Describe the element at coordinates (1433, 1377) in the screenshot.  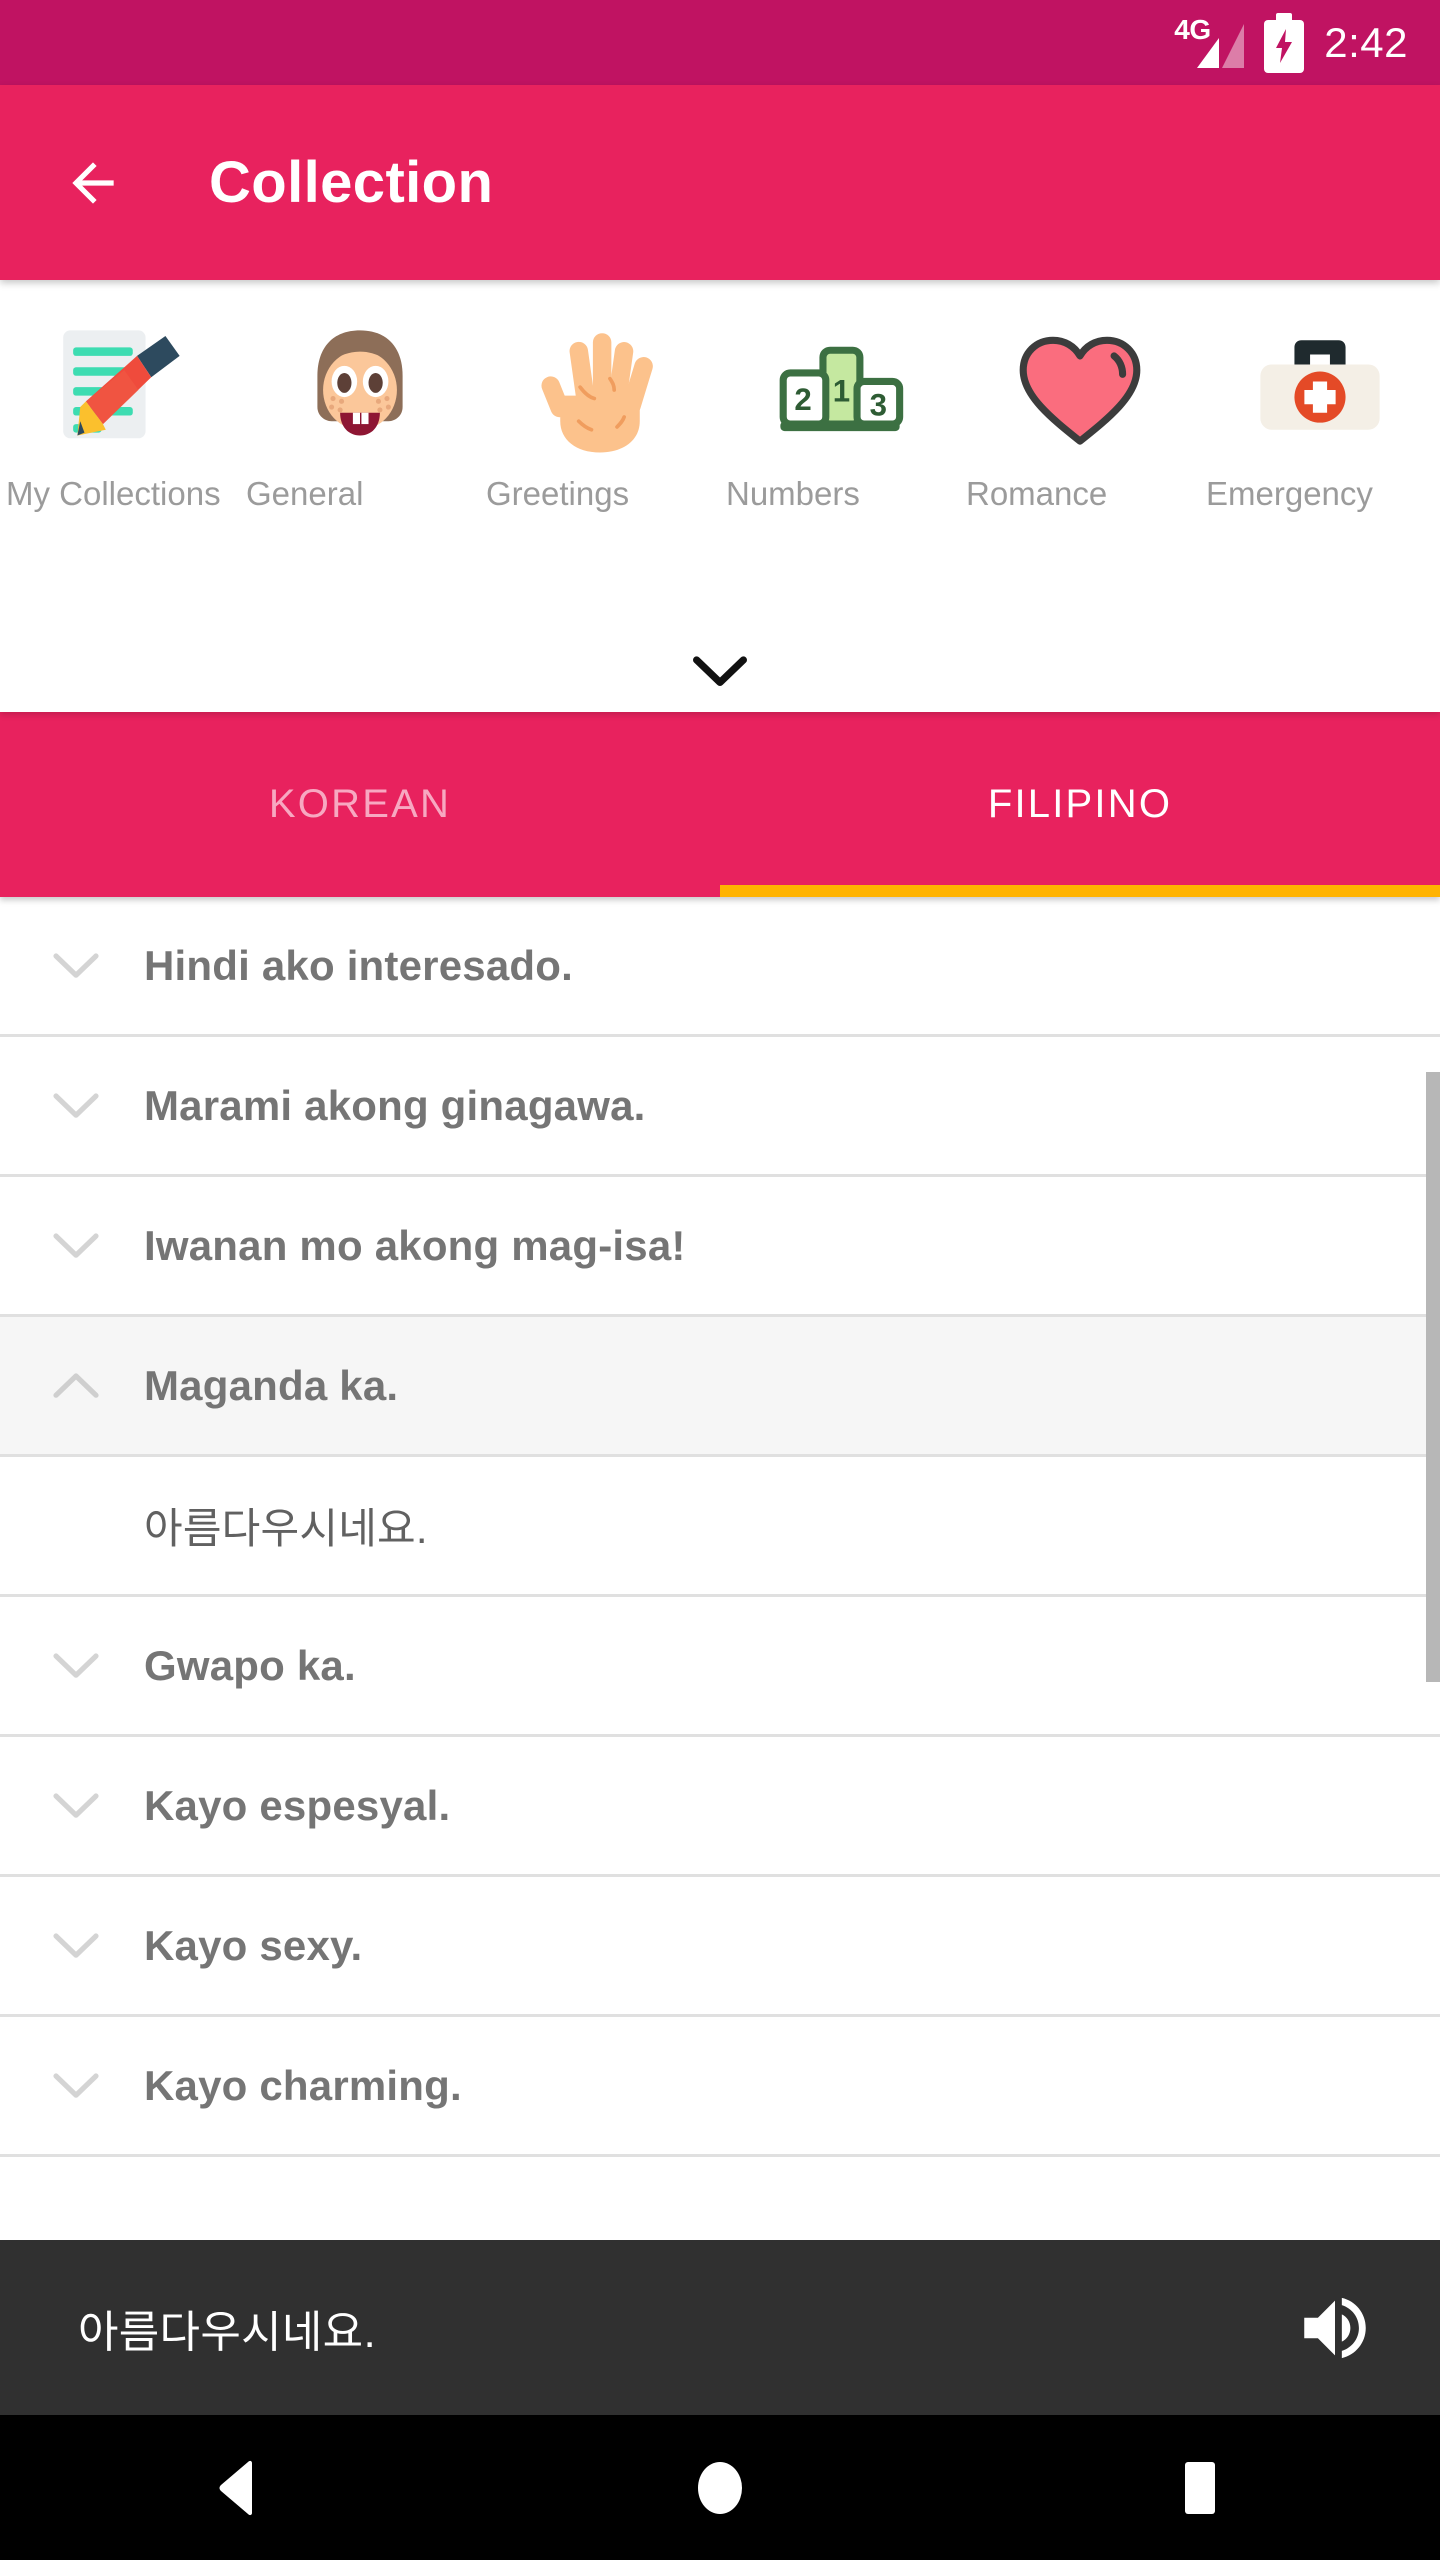
I see `list-scrollbar` at that location.